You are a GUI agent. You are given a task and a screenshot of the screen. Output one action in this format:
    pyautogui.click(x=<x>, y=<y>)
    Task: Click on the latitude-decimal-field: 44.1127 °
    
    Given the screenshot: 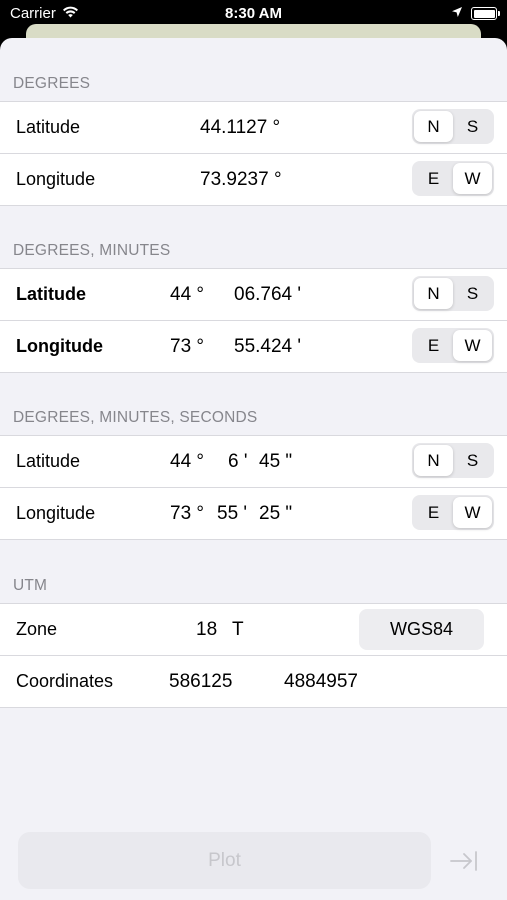 What is the action you would take?
    pyautogui.click(x=240, y=128)
    